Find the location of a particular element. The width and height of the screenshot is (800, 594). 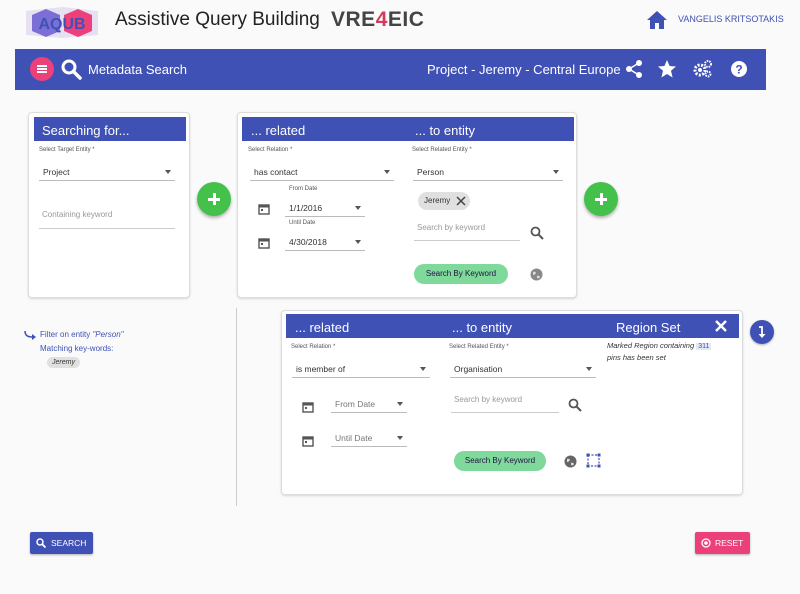

until-date-input: 4/30/2018 is located at coordinates (325, 242).